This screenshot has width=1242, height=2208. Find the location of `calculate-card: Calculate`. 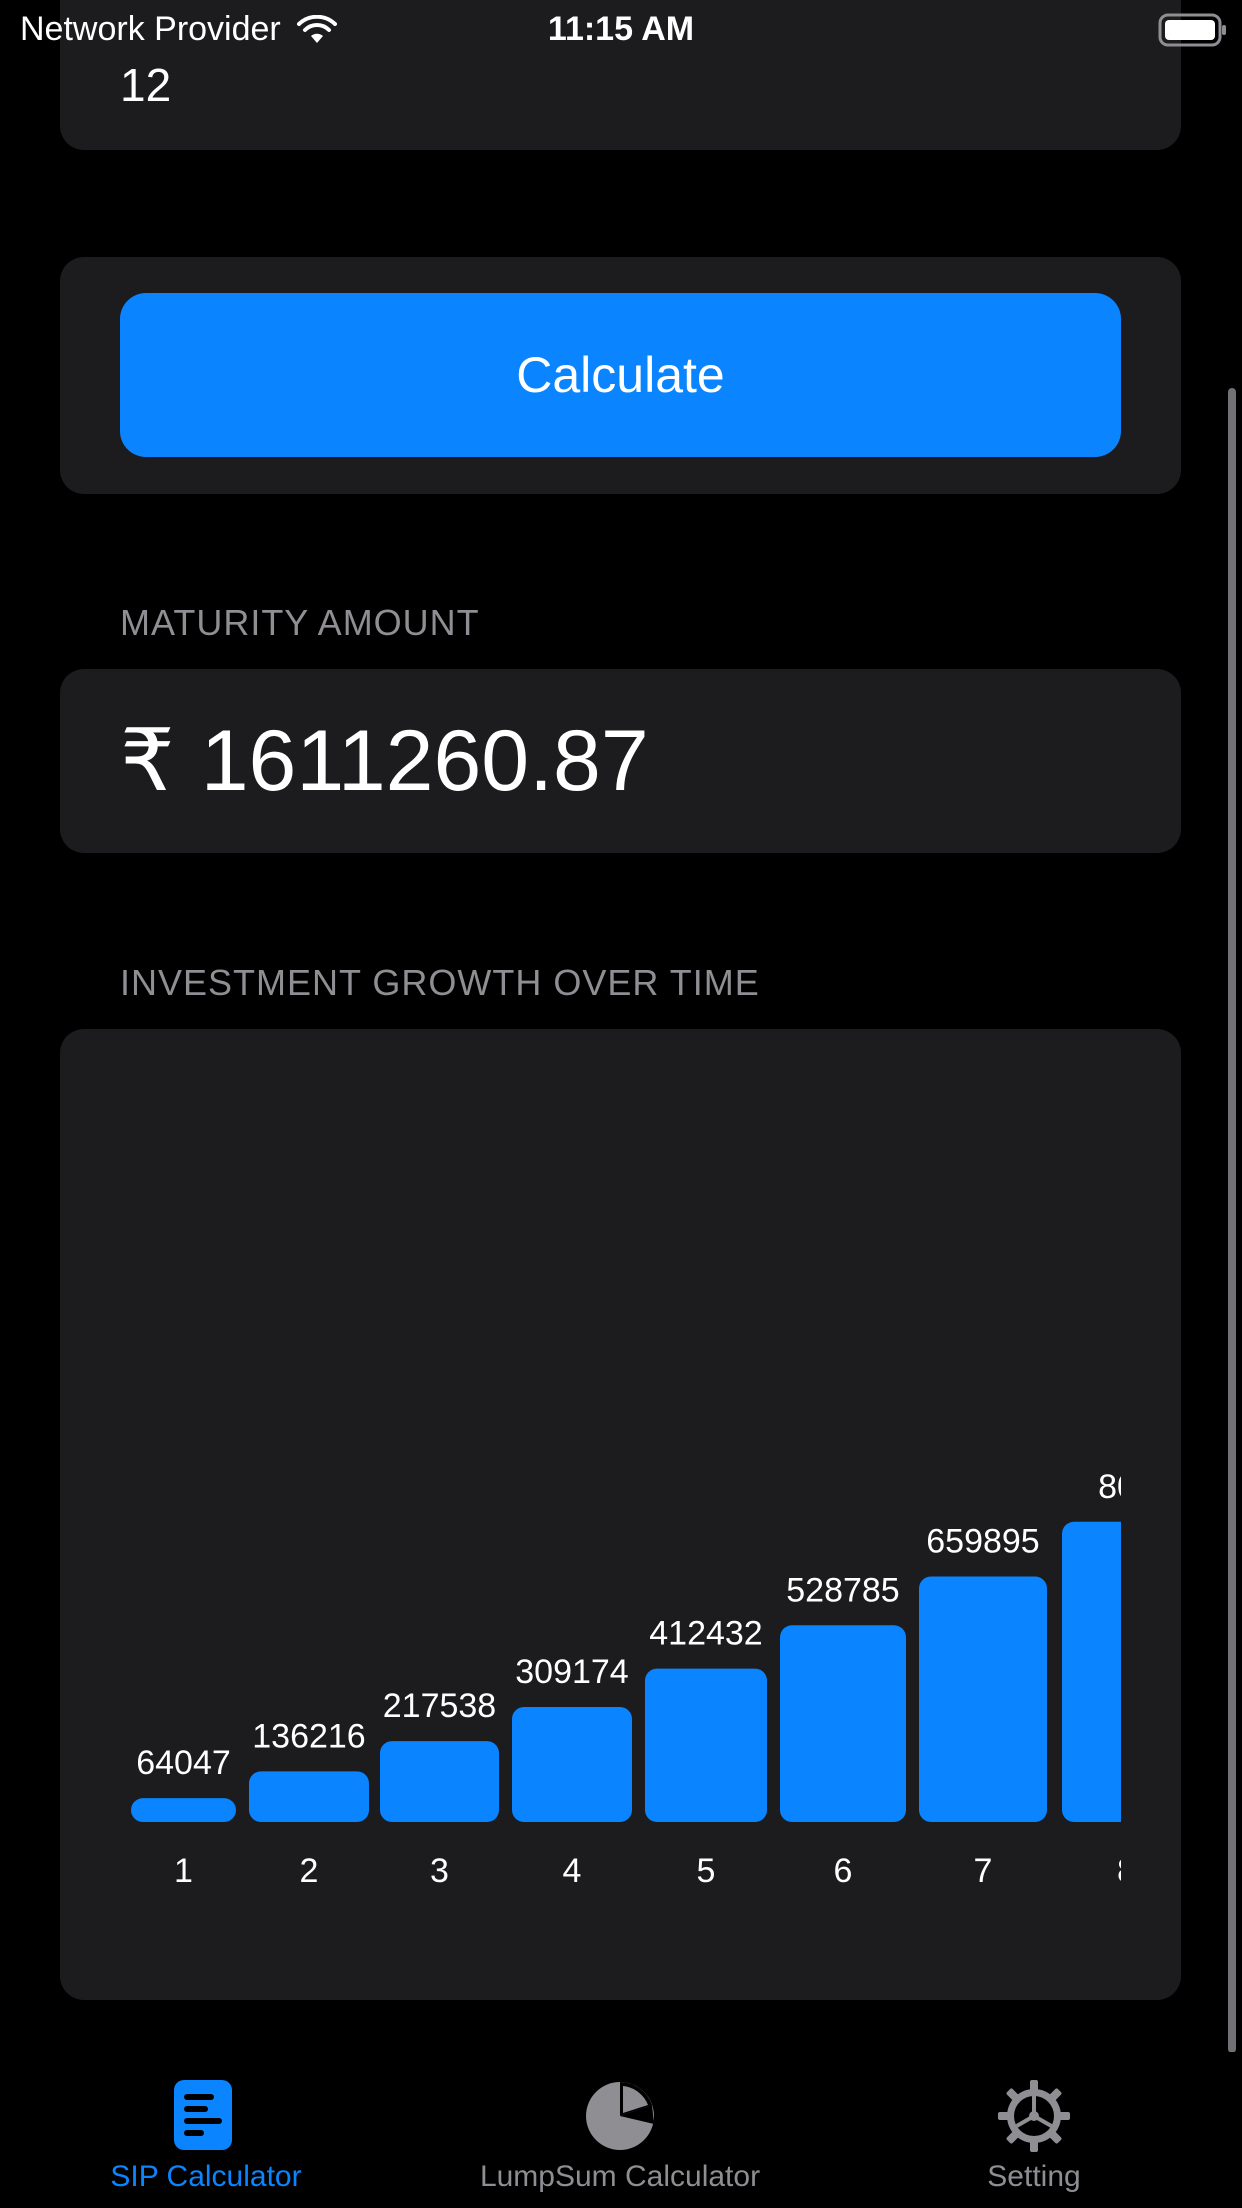

calculate-card: Calculate is located at coordinates (620, 375).